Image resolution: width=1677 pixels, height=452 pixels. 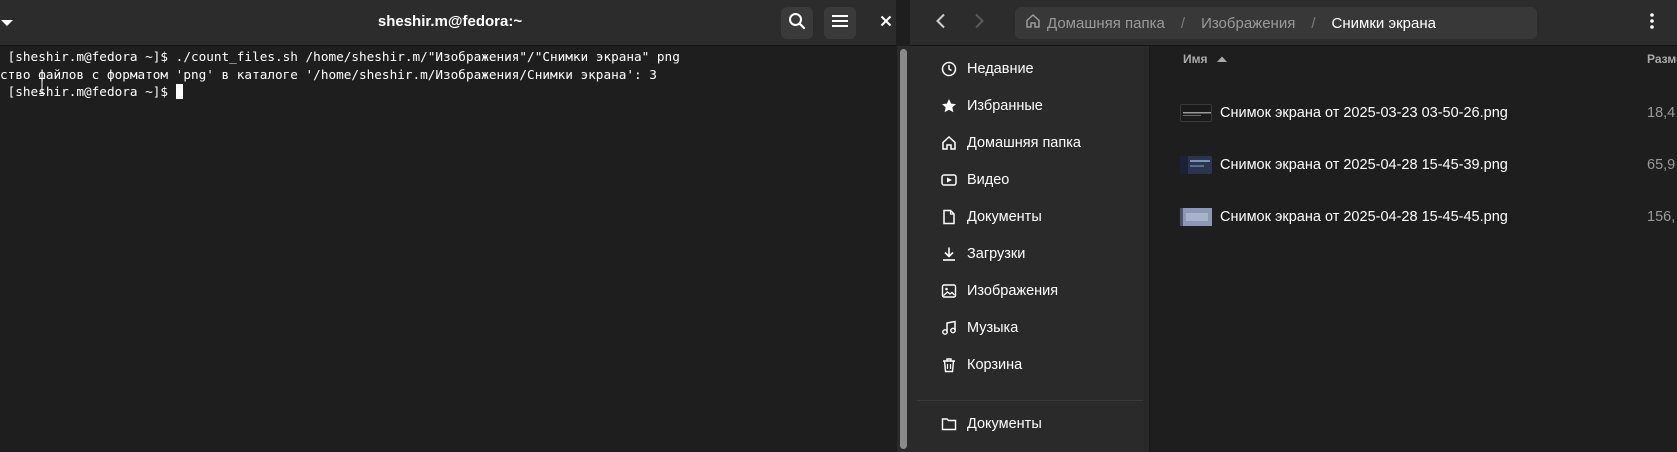 I want to click on chevron-down-icon, so click(x=7, y=23).